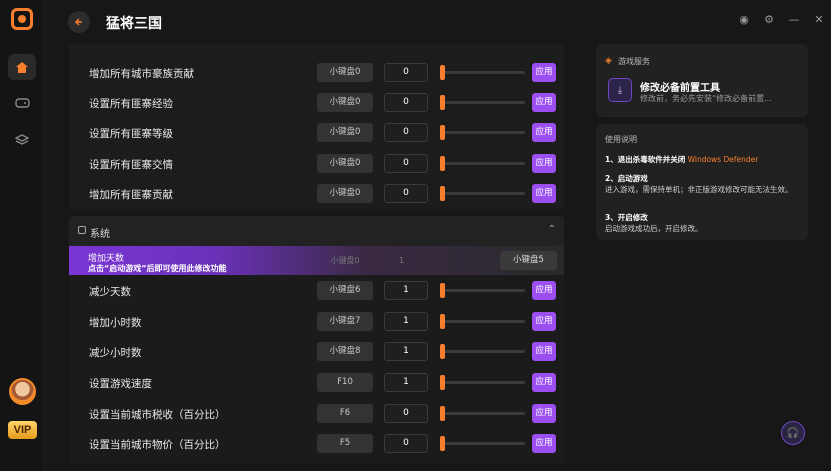 The height and width of the screenshot is (471, 831). Describe the element at coordinates (634, 61) in the screenshot. I see `card-title: 游戏服务` at that location.